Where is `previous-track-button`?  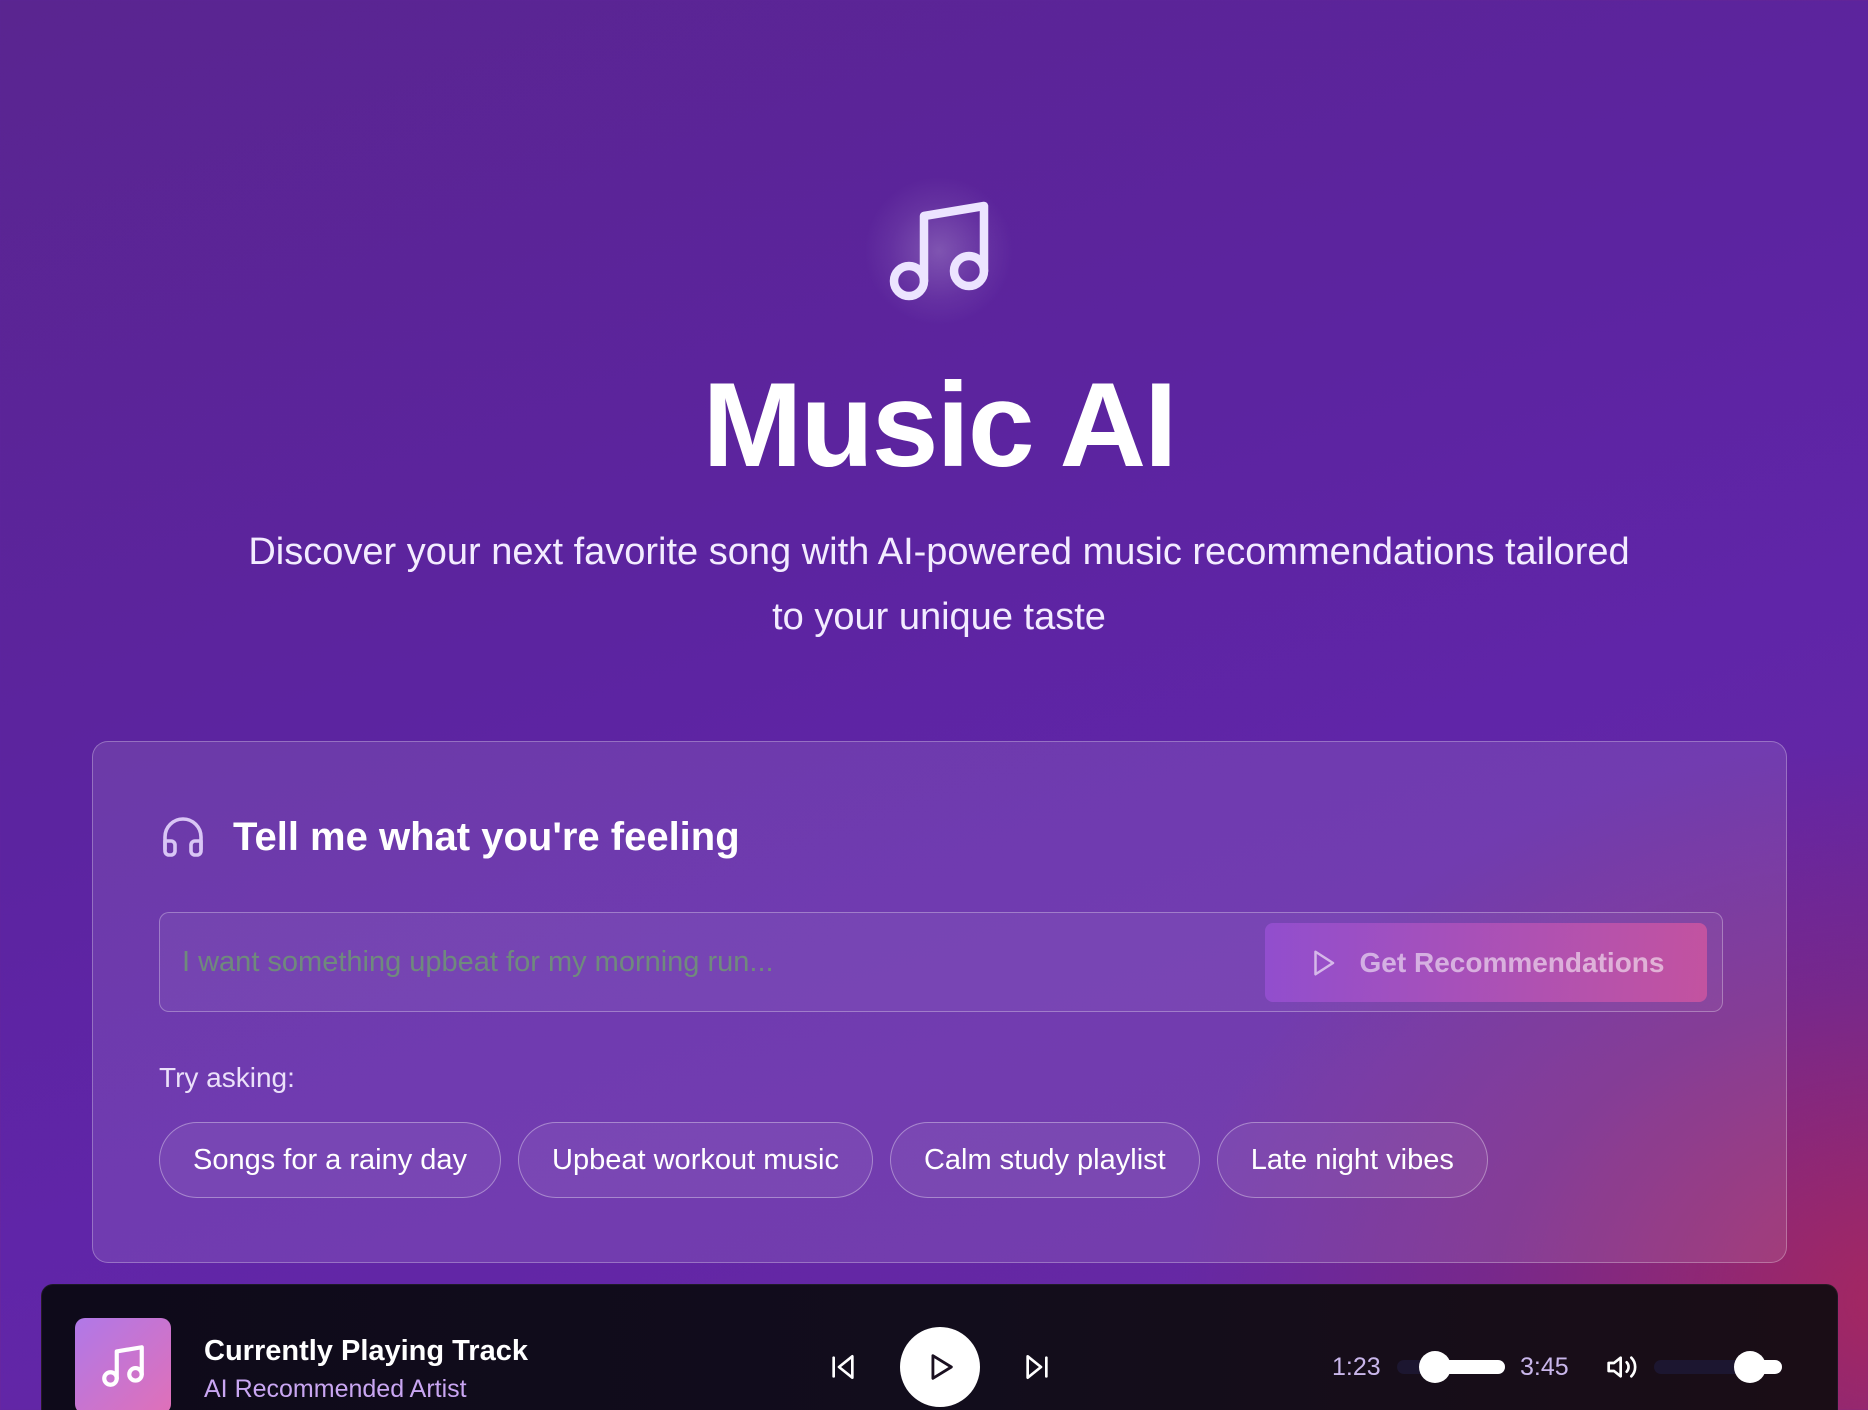
previous-track-button is located at coordinates (843, 1367).